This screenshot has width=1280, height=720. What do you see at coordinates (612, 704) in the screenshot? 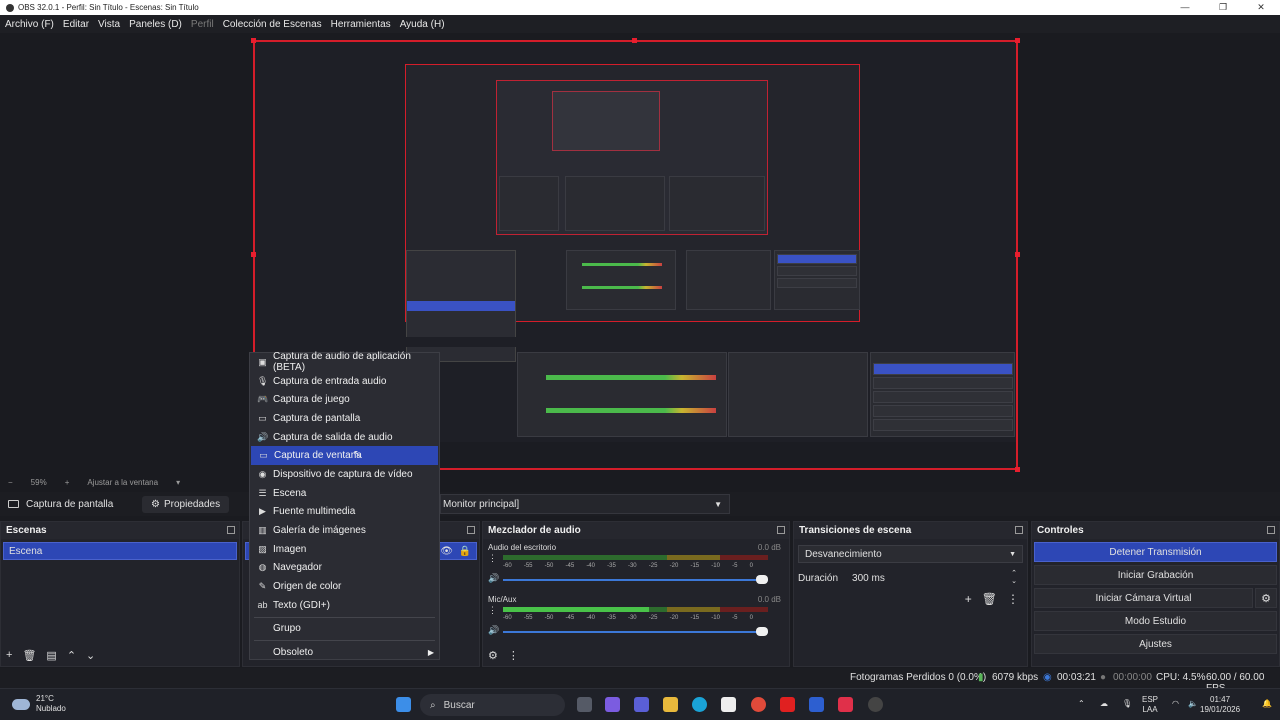
I see `copilot-icon` at bounding box center [612, 704].